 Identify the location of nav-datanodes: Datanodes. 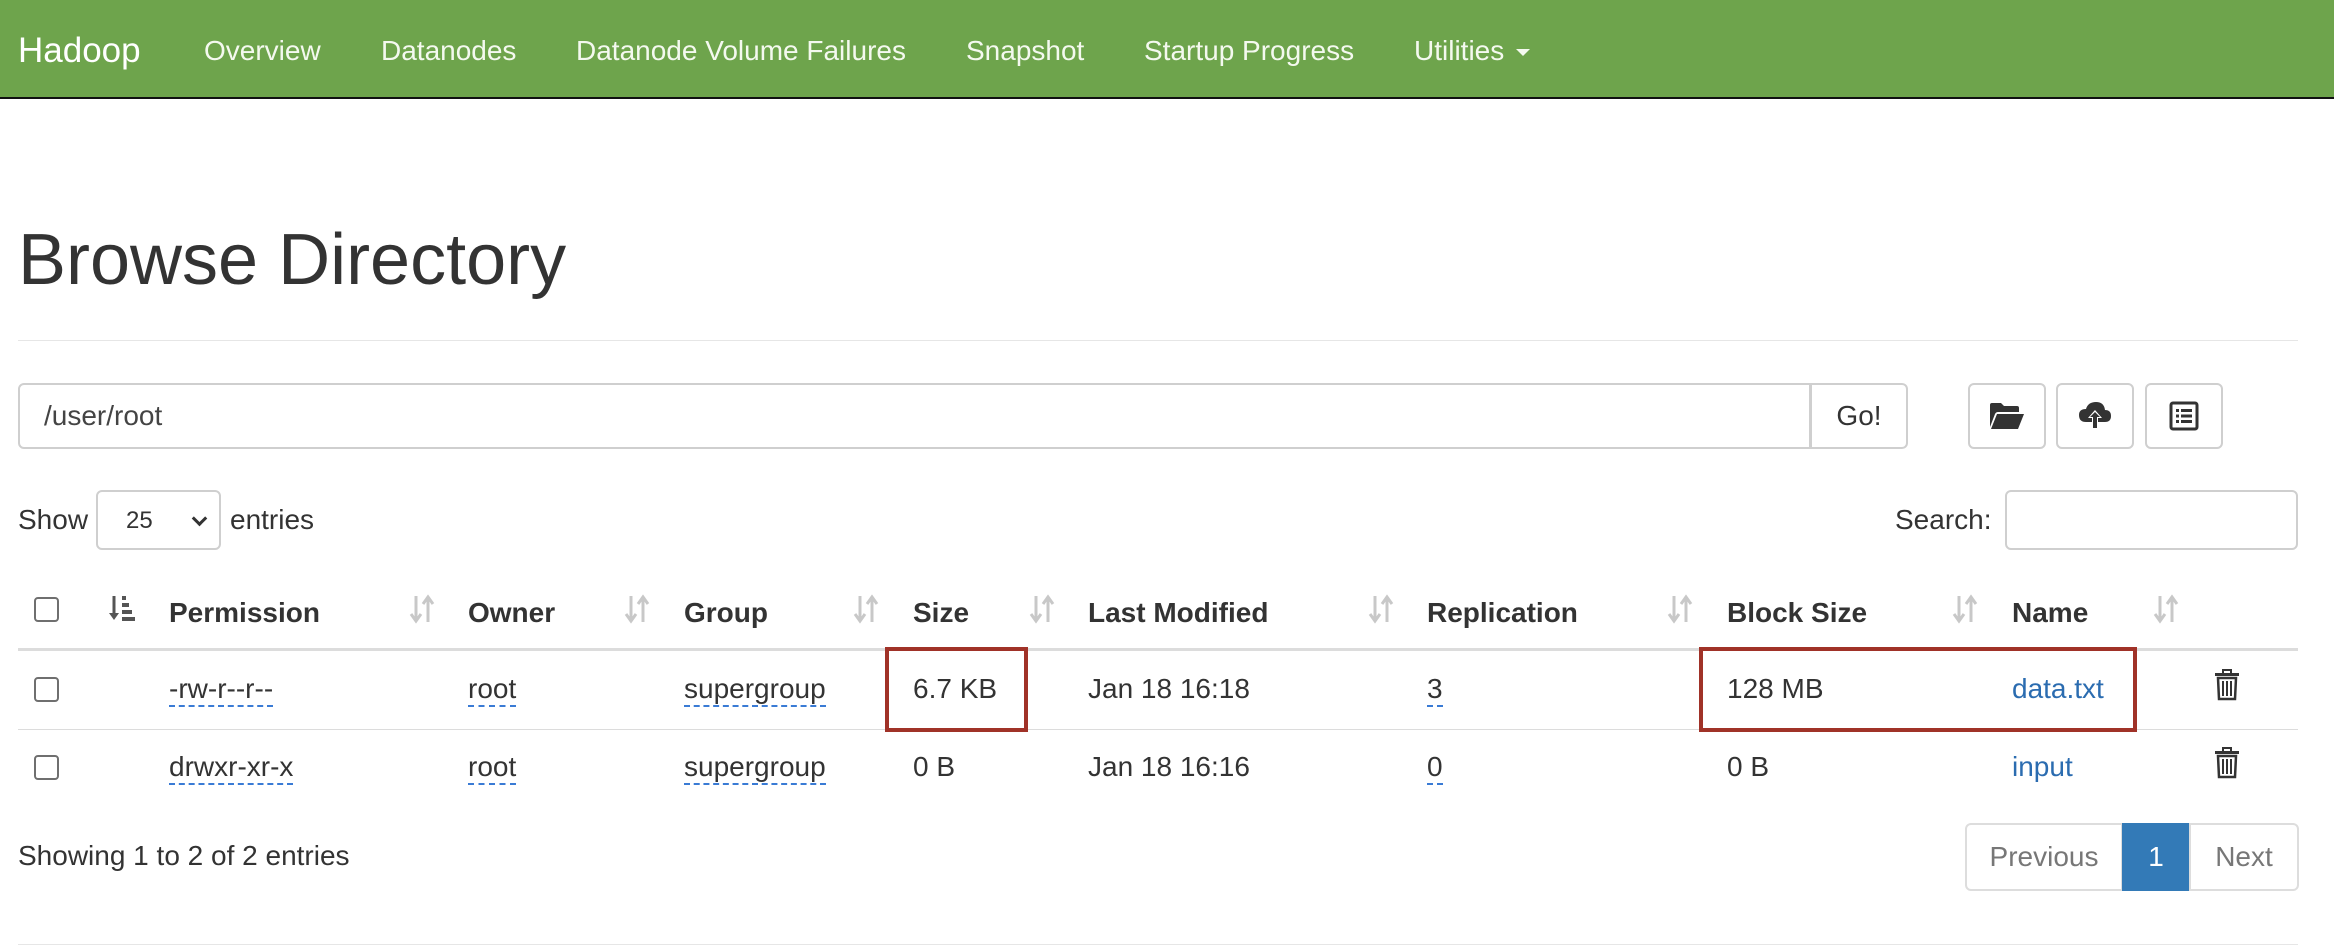
(448, 51).